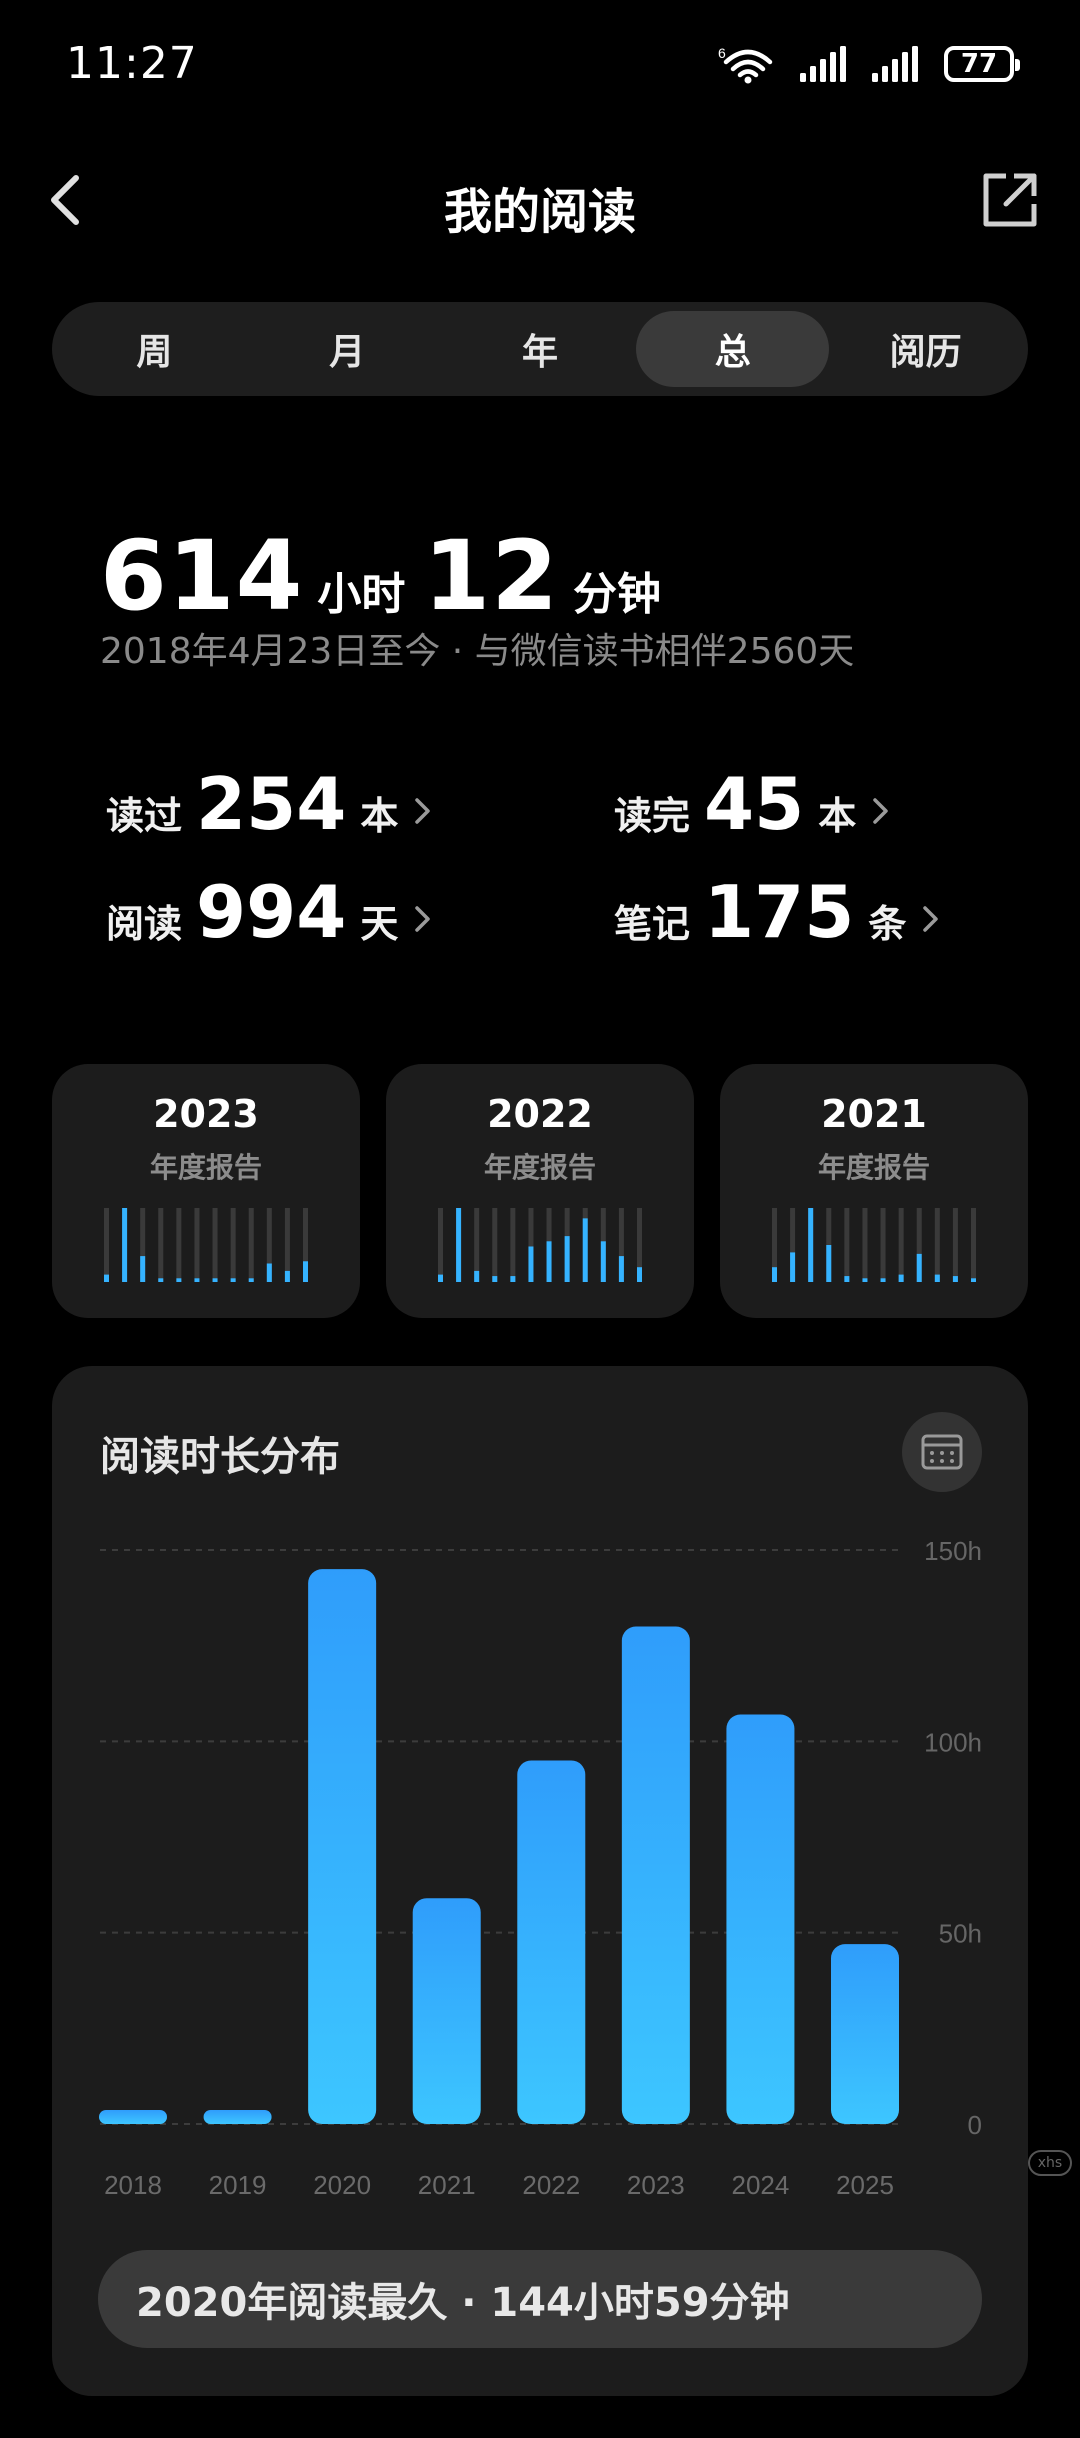 The width and height of the screenshot is (1080, 2438). I want to click on year-report-card-2022: 2022 年度报告, so click(540, 1191).